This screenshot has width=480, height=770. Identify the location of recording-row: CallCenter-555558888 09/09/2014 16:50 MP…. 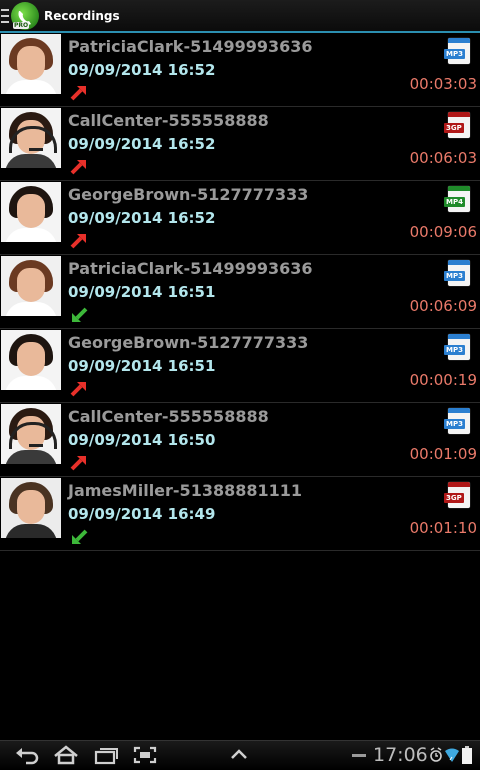
(240, 440).